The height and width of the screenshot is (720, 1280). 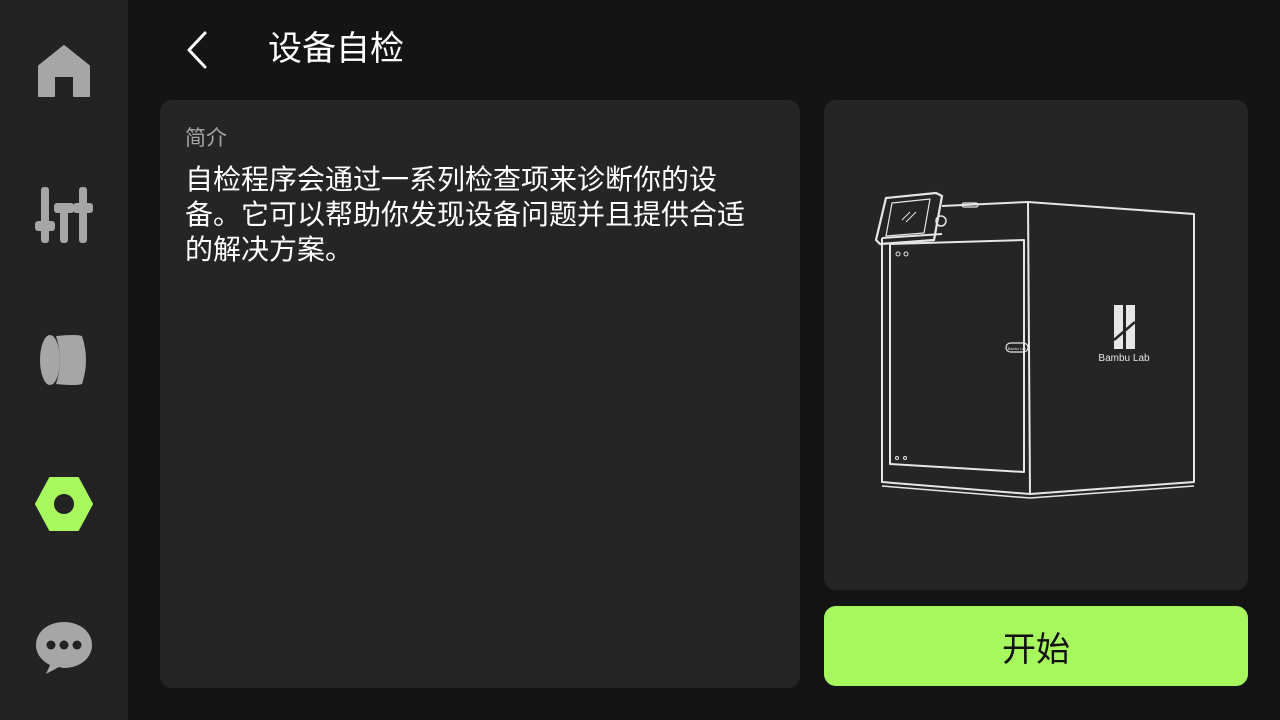 What do you see at coordinates (1124, 358) in the screenshot?
I see `brand-label: Bambu Lab` at bounding box center [1124, 358].